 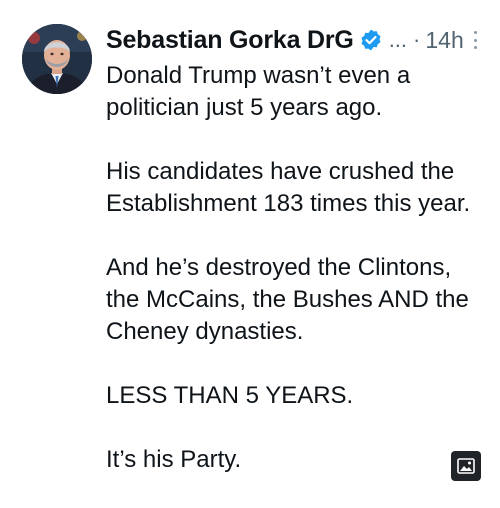 I want to click on more-vertical-icon, so click(x=475, y=40).